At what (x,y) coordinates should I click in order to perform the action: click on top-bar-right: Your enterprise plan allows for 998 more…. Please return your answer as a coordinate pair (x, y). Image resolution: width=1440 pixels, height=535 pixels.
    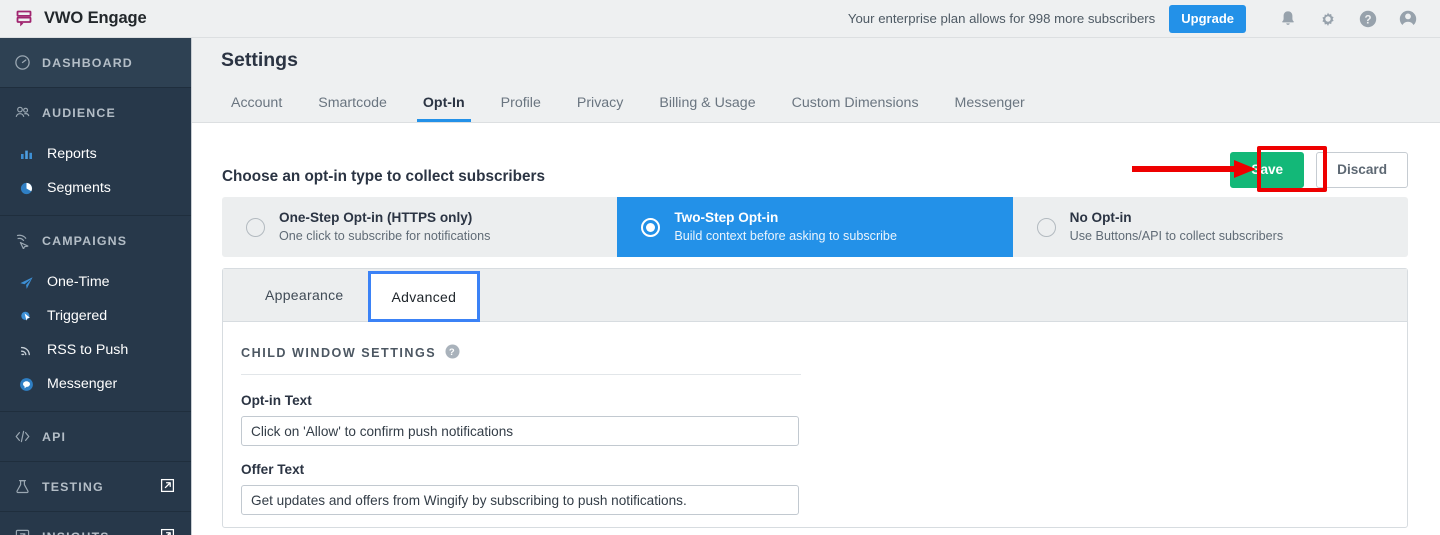
    Looking at the image, I should click on (1143, 18).